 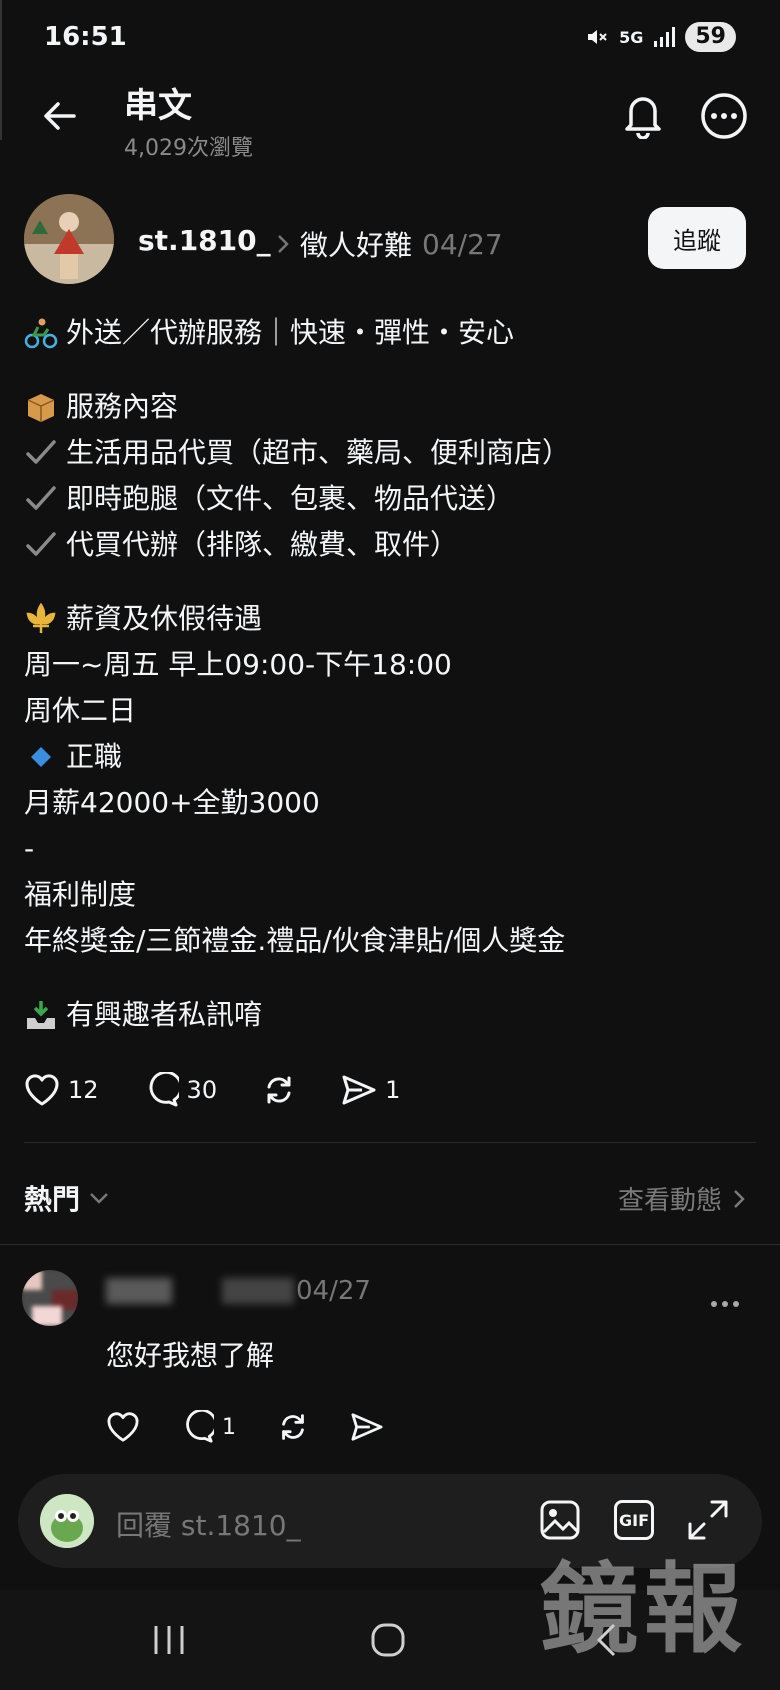 What do you see at coordinates (80, 710) in the screenshot?
I see `post-line-text: 周休二日` at bounding box center [80, 710].